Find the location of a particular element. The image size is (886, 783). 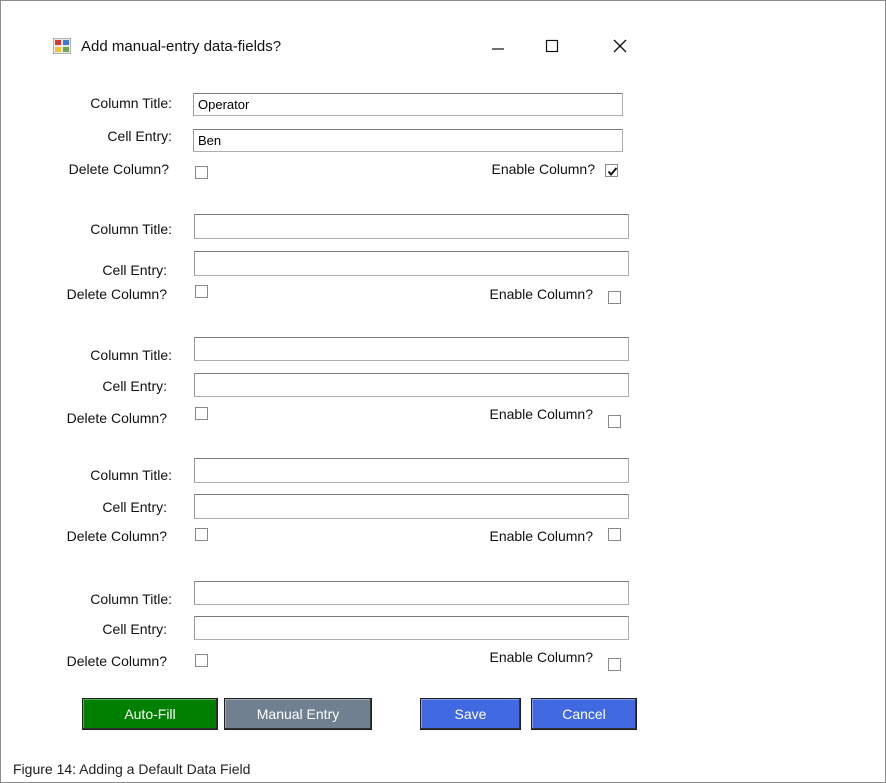

cancel-button: Cancel is located at coordinates (584, 714).